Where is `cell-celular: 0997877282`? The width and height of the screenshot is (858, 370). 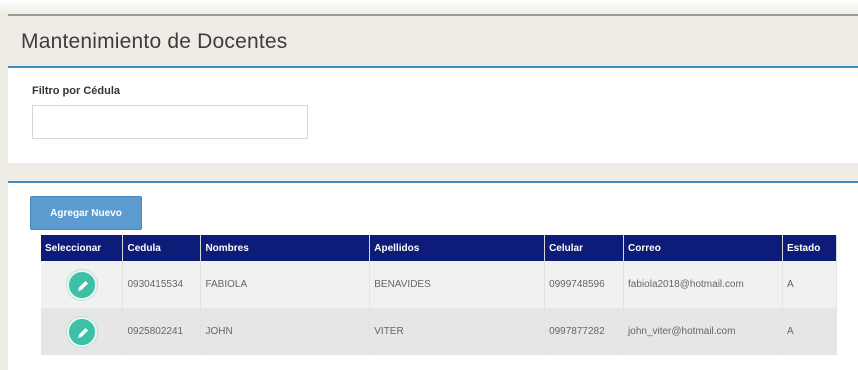 cell-celular: 0997877282 is located at coordinates (584, 331).